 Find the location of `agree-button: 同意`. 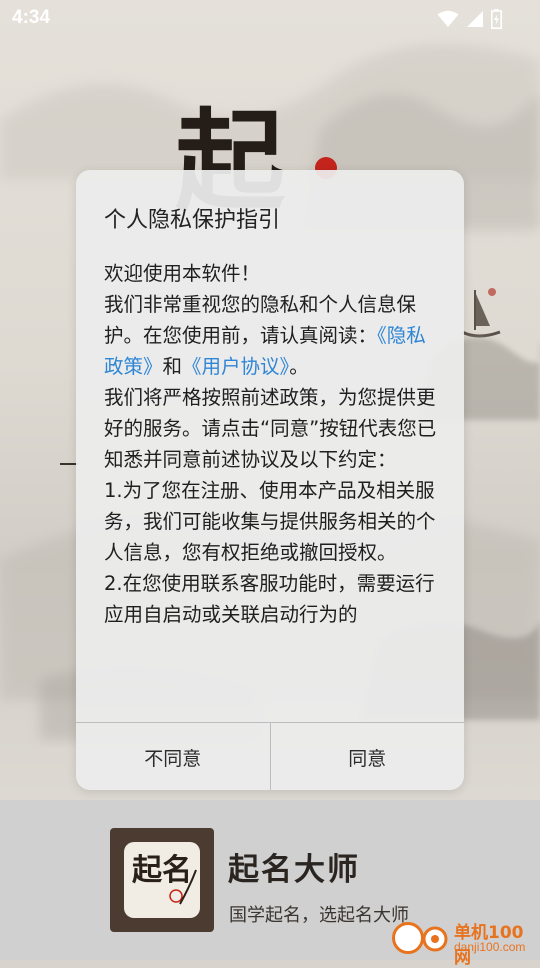

agree-button: 同意 is located at coordinates (368, 756).